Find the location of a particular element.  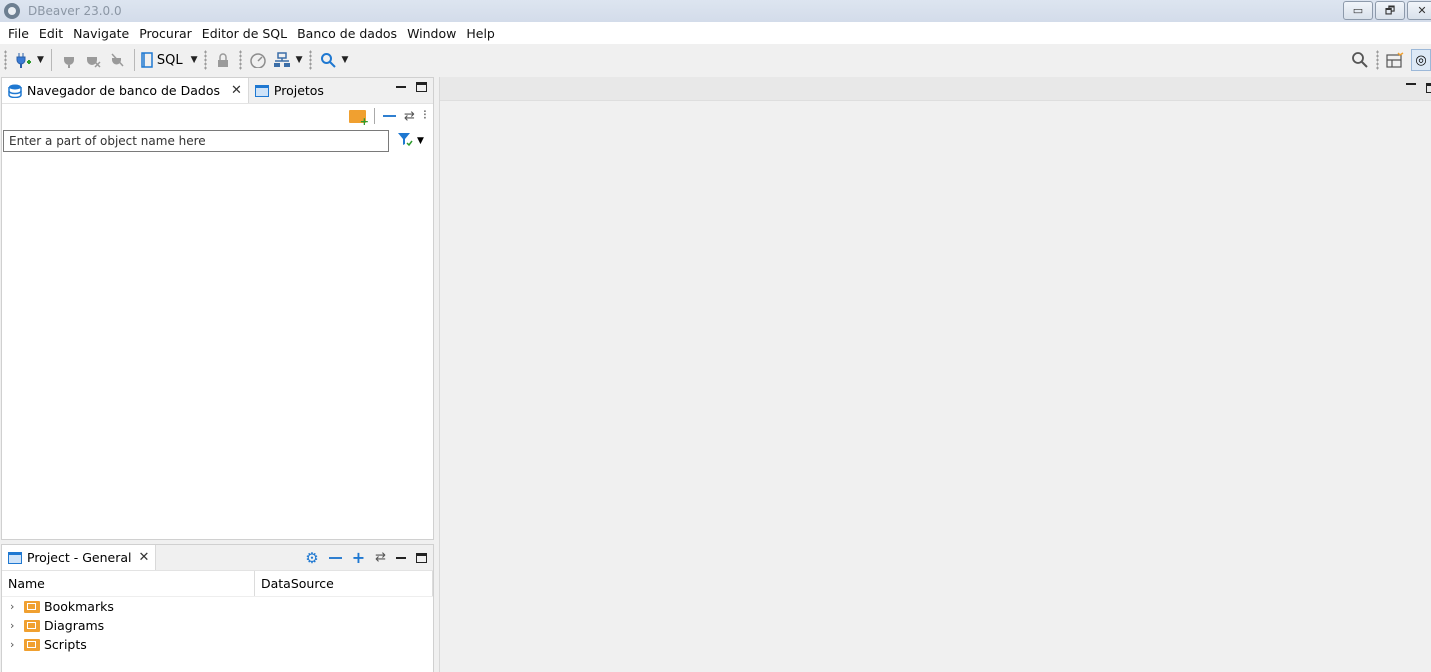

title-bar: DBeaver 23.0.0 ▭ 🗗 ✕ is located at coordinates (715, 11).